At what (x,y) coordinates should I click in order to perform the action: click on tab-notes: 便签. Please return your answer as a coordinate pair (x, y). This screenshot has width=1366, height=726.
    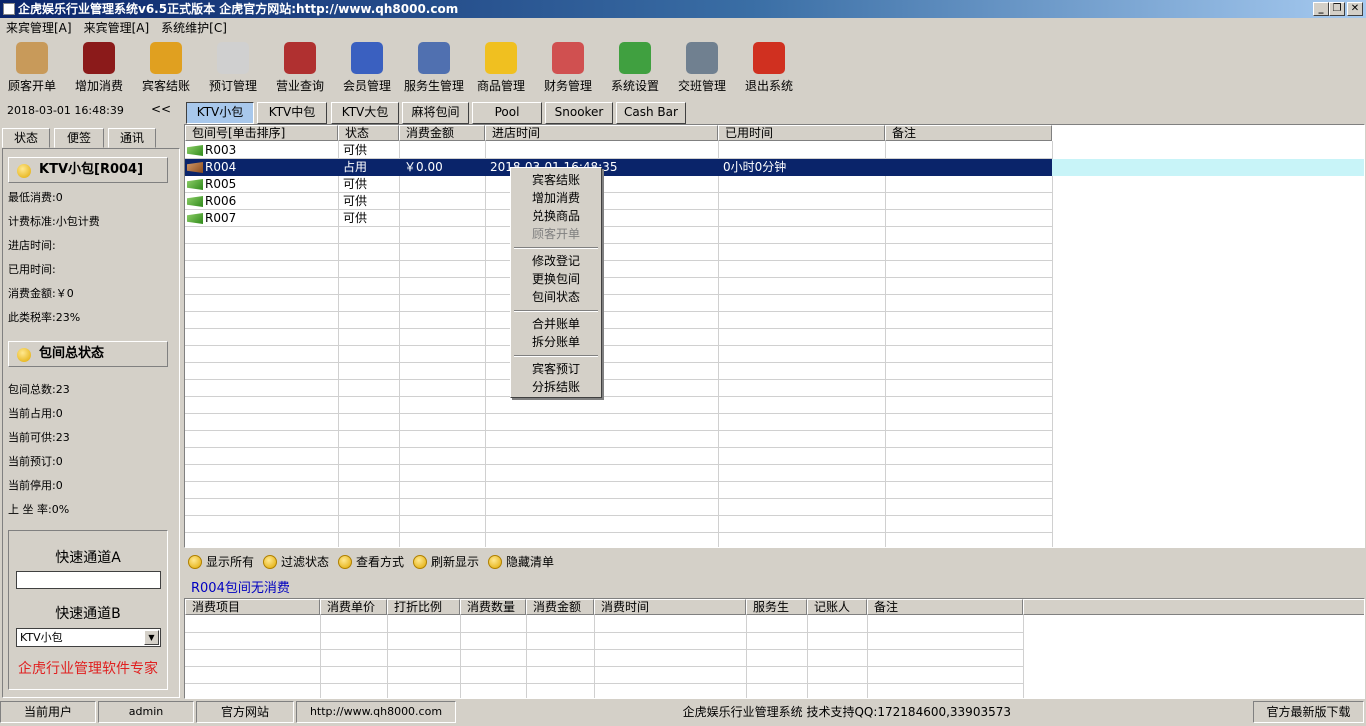
    Looking at the image, I should click on (79, 138).